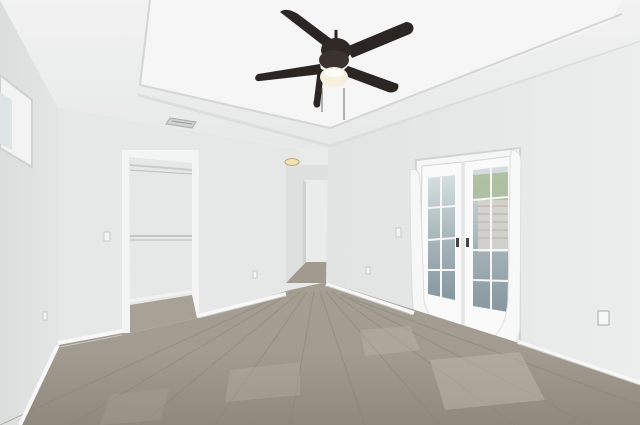 The image size is (640, 425). What do you see at coordinates (160, 241) in the screenshot?
I see `closet-doorway` at bounding box center [160, 241].